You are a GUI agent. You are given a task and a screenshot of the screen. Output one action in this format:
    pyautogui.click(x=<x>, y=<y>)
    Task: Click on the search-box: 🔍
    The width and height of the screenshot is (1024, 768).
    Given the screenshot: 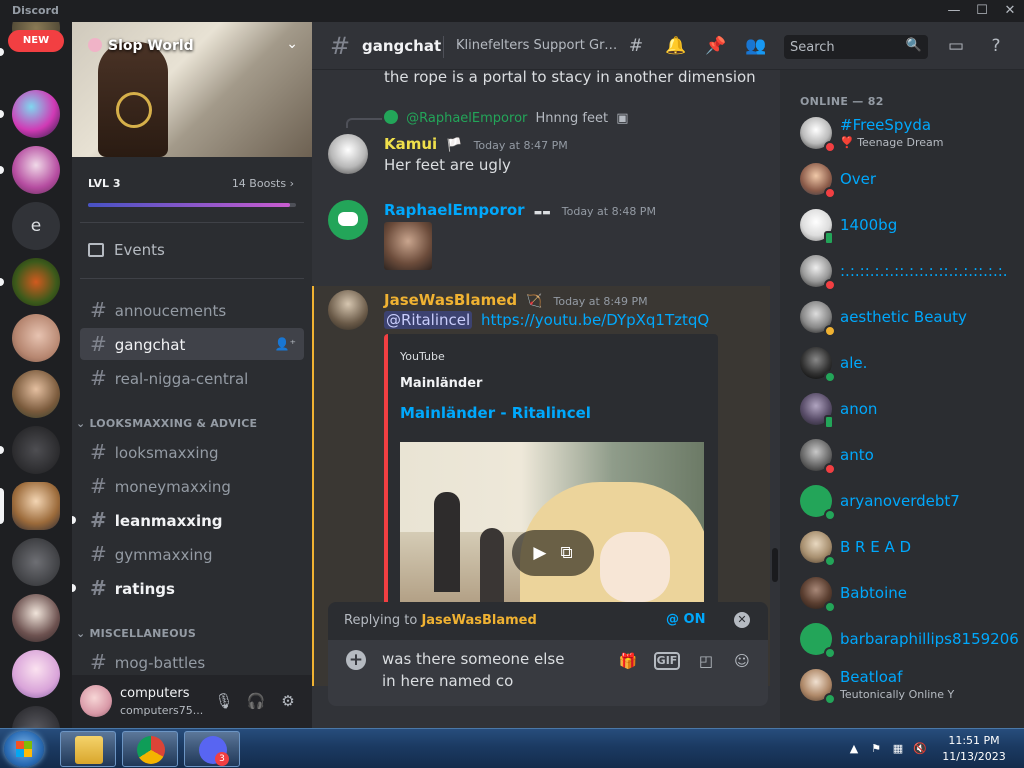 What is the action you would take?
    pyautogui.click(x=856, y=47)
    